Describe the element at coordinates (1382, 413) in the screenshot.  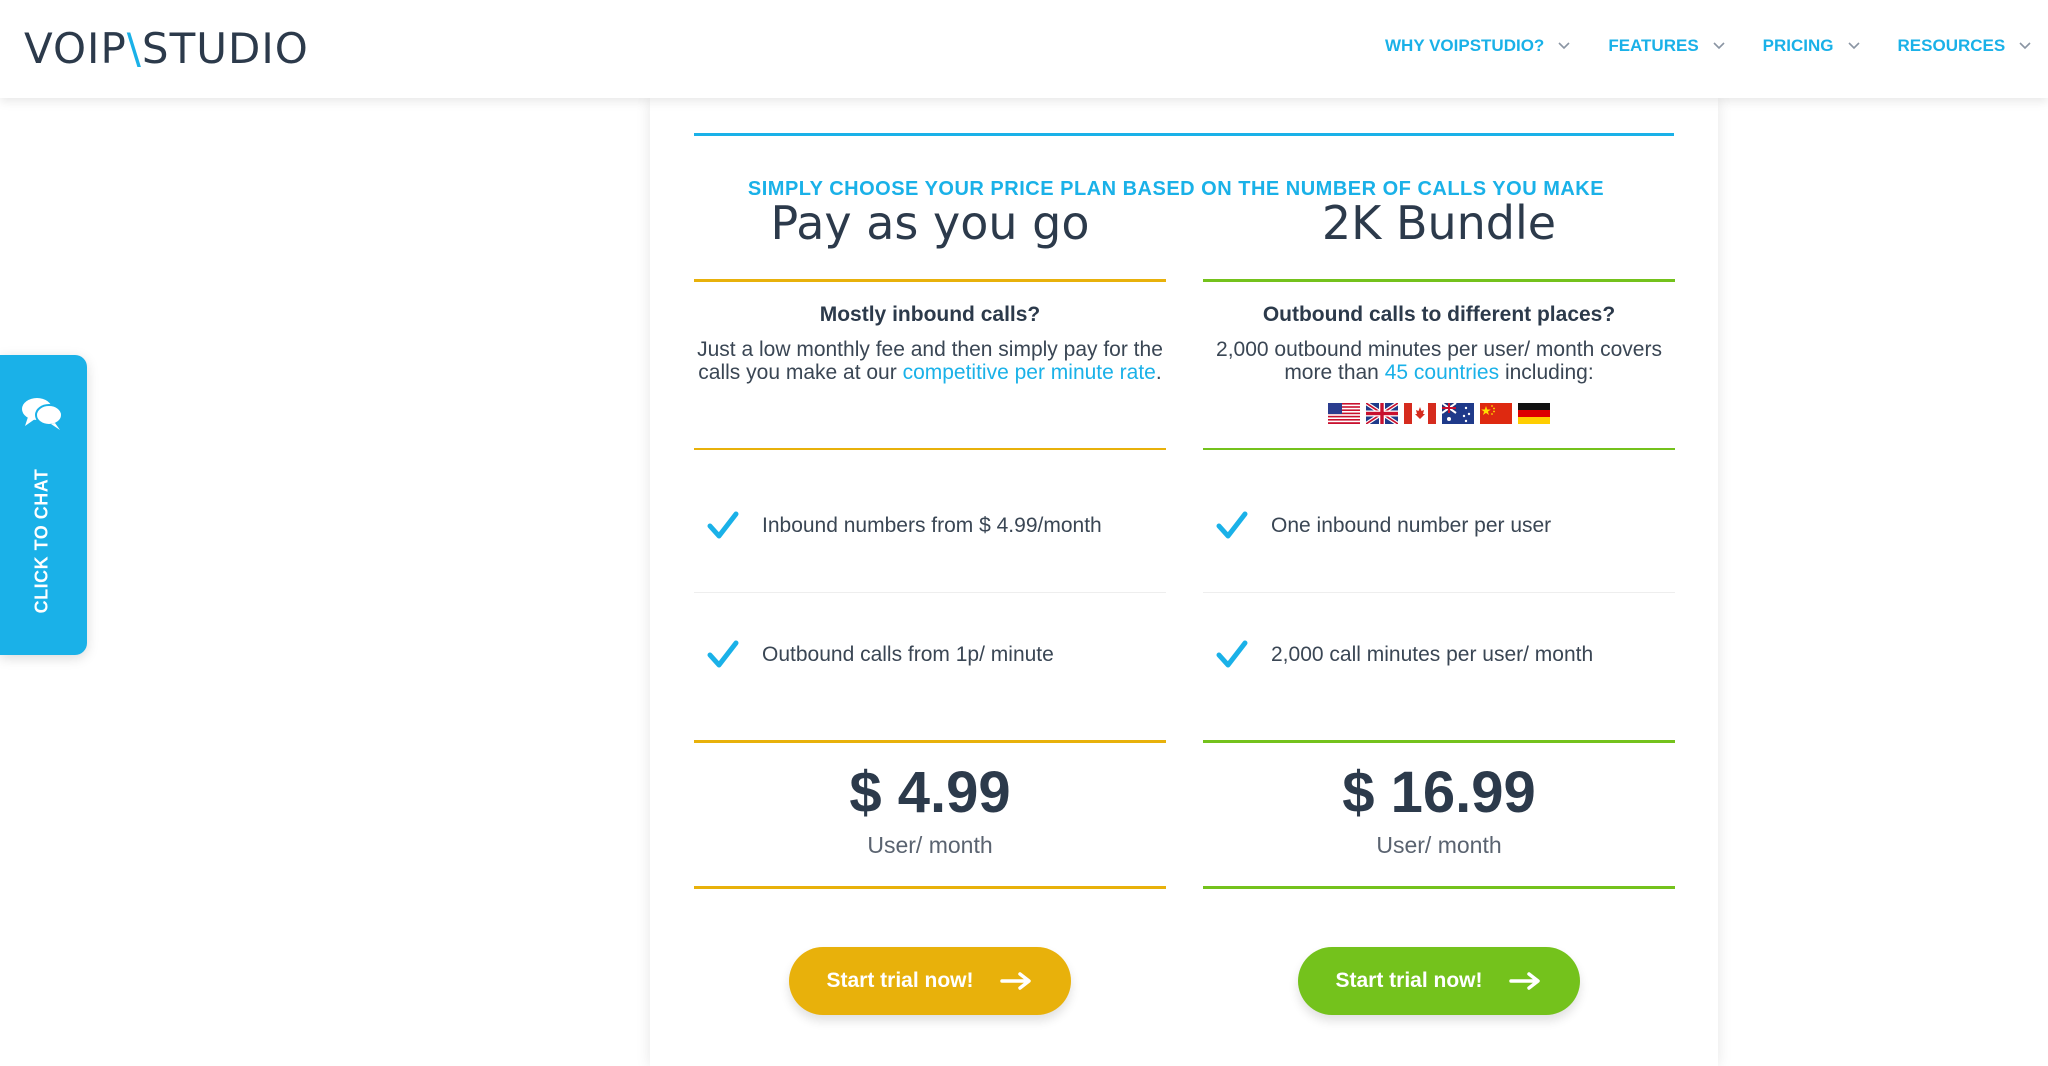
I see `uk-flag-icon` at that location.